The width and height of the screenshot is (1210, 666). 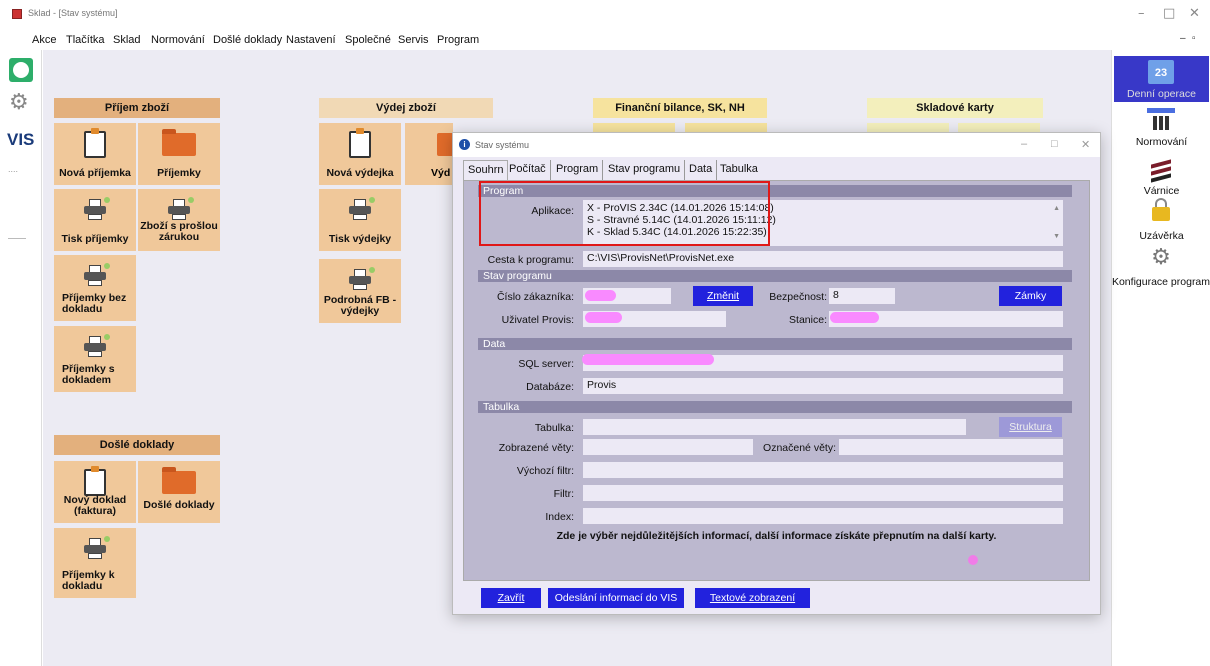 What do you see at coordinates (723, 296) in the screenshot?
I see `zmenit-button: Změnit` at bounding box center [723, 296].